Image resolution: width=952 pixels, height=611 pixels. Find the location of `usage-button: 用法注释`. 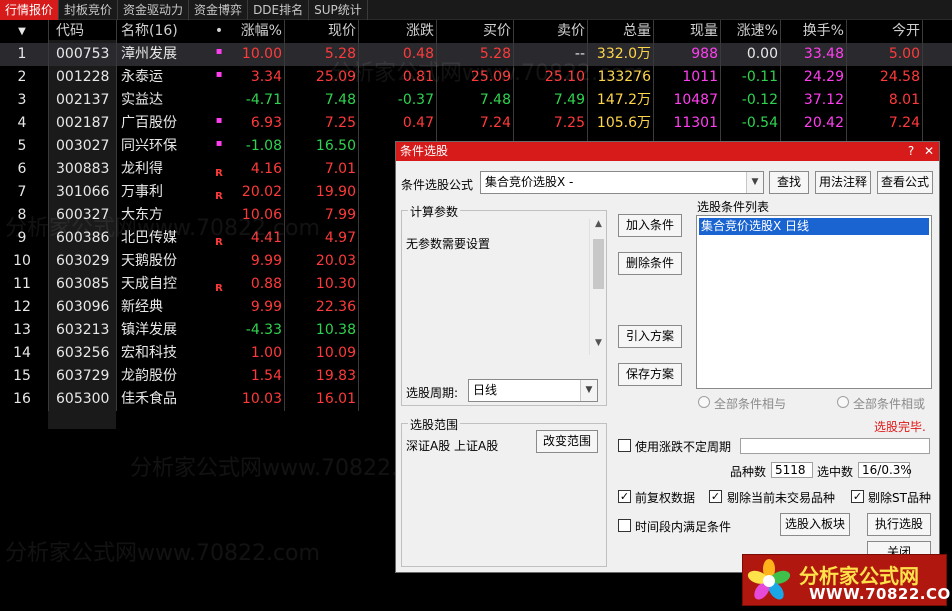

usage-button: 用法注释 is located at coordinates (843, 182).